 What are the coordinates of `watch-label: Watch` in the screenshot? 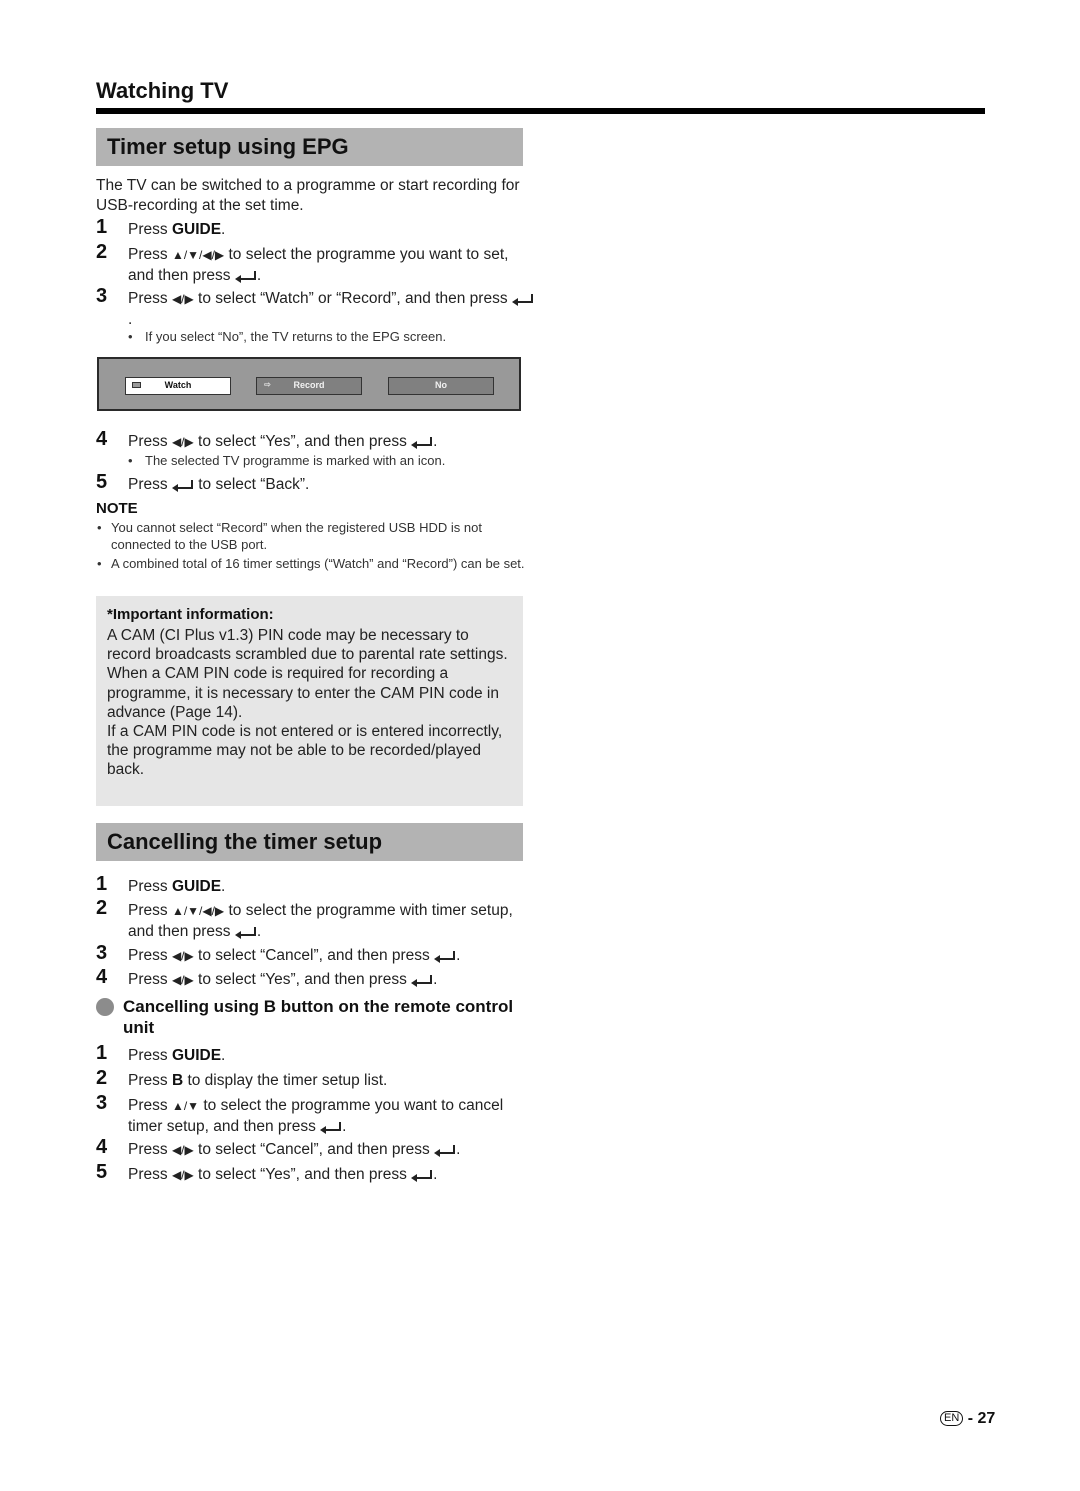 It's located at (178, 385).